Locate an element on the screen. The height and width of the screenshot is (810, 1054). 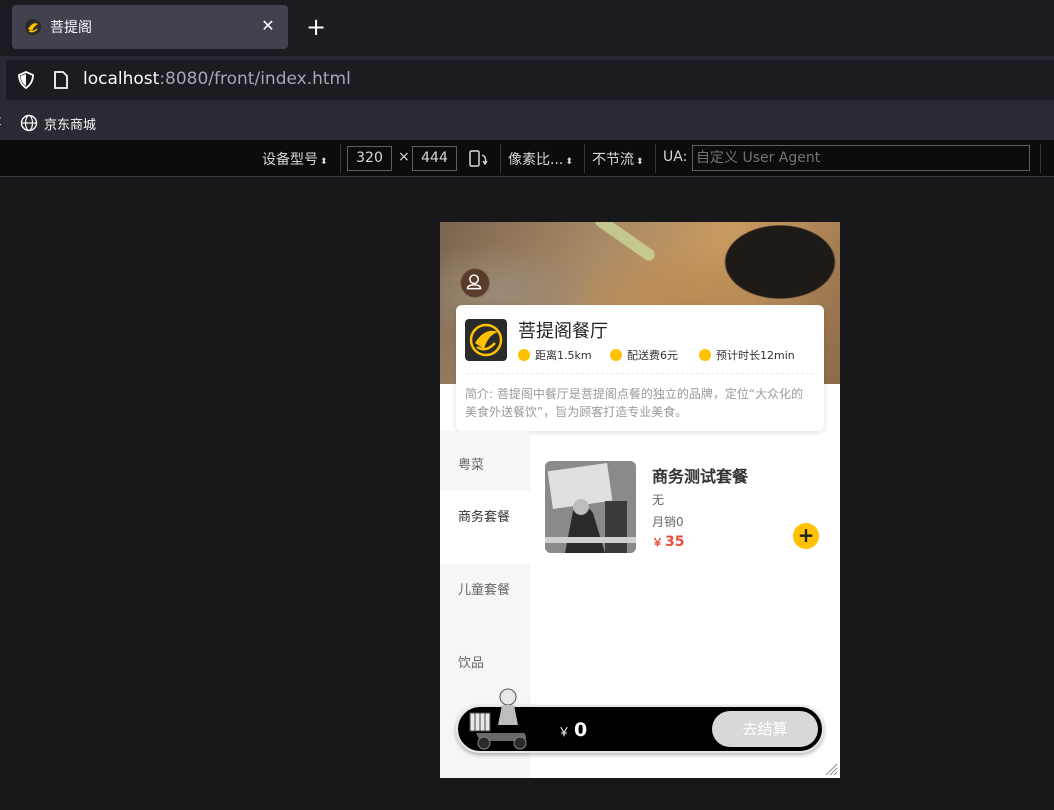
dimension-times: × is located at coordinates (404, 157).